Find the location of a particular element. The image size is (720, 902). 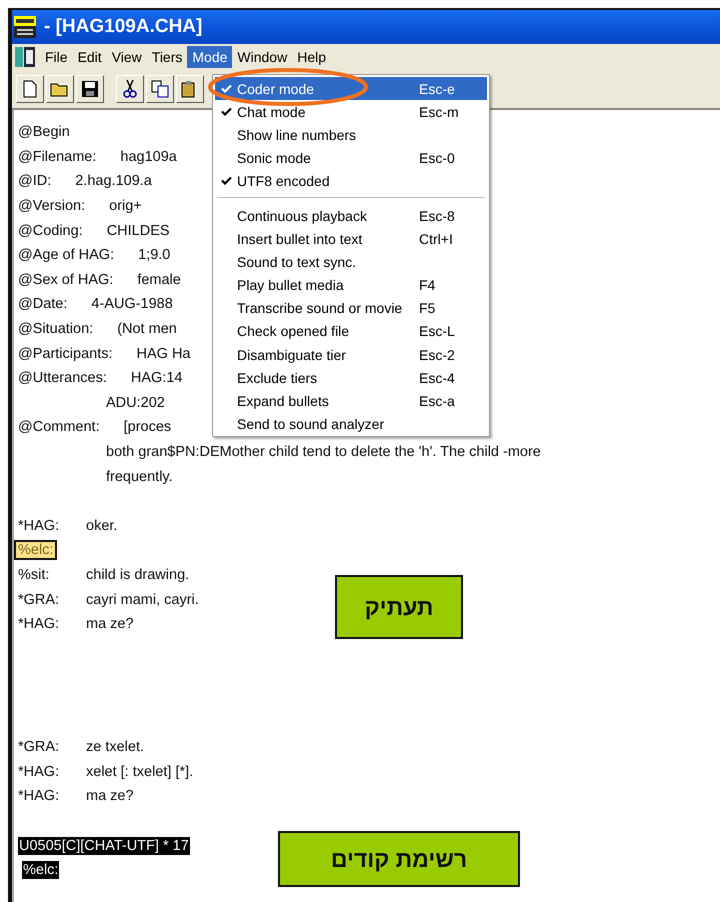

callout-label: רשימת קודים is located at coordinates (399, 859).